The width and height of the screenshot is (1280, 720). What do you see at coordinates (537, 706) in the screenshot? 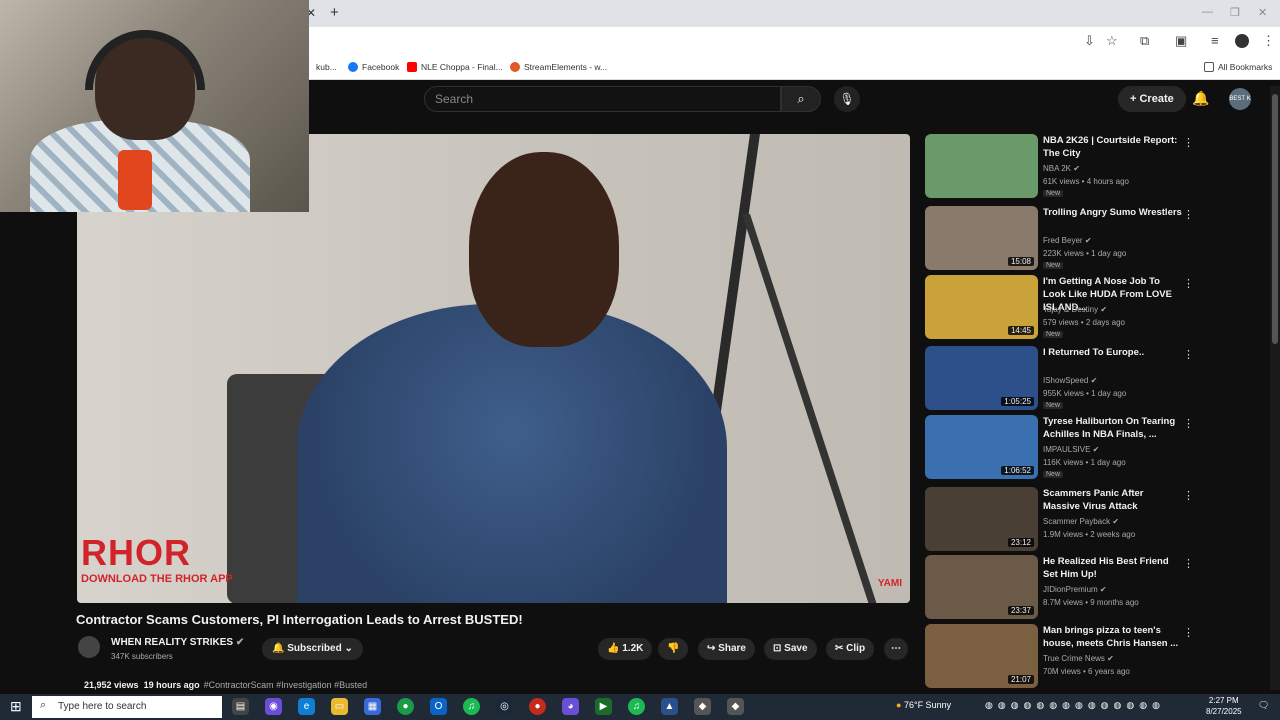
I see `app-icon: ●` at bounding box center [537, 706].